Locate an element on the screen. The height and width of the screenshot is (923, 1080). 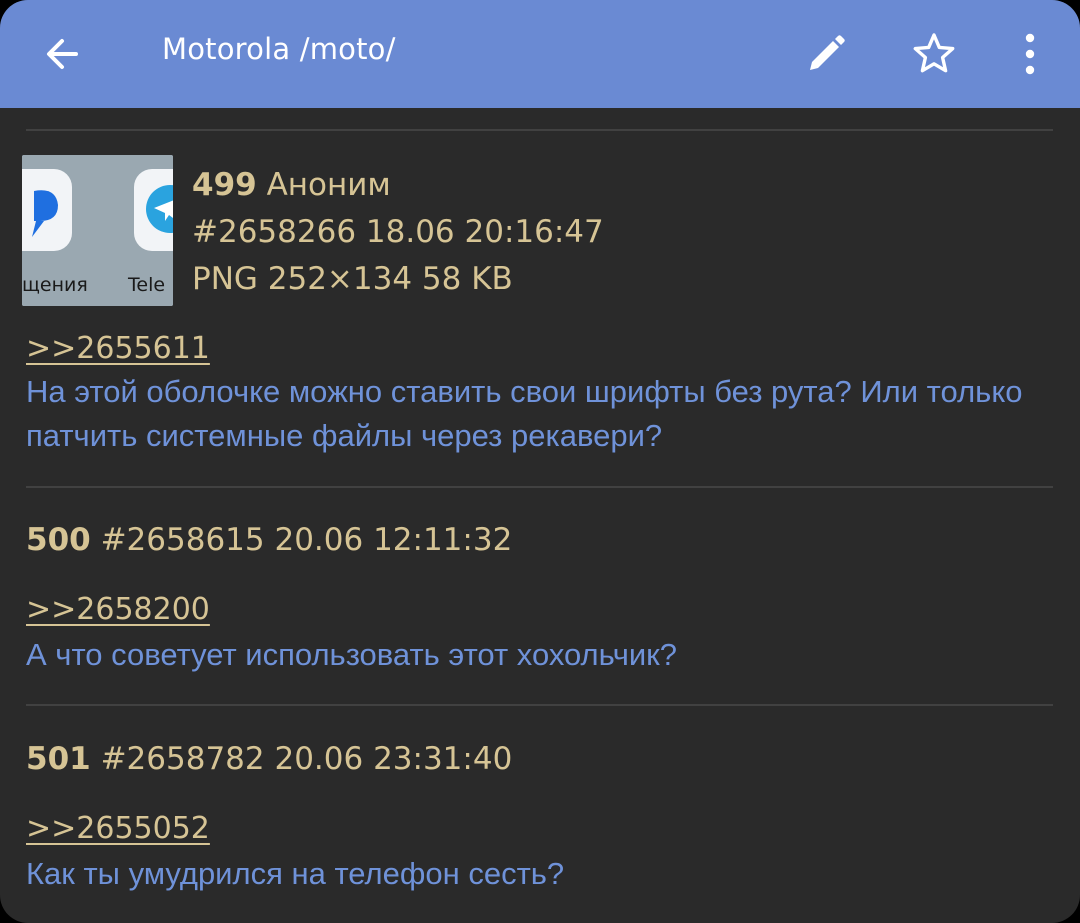
back-button is located at coordinates (62, 54).